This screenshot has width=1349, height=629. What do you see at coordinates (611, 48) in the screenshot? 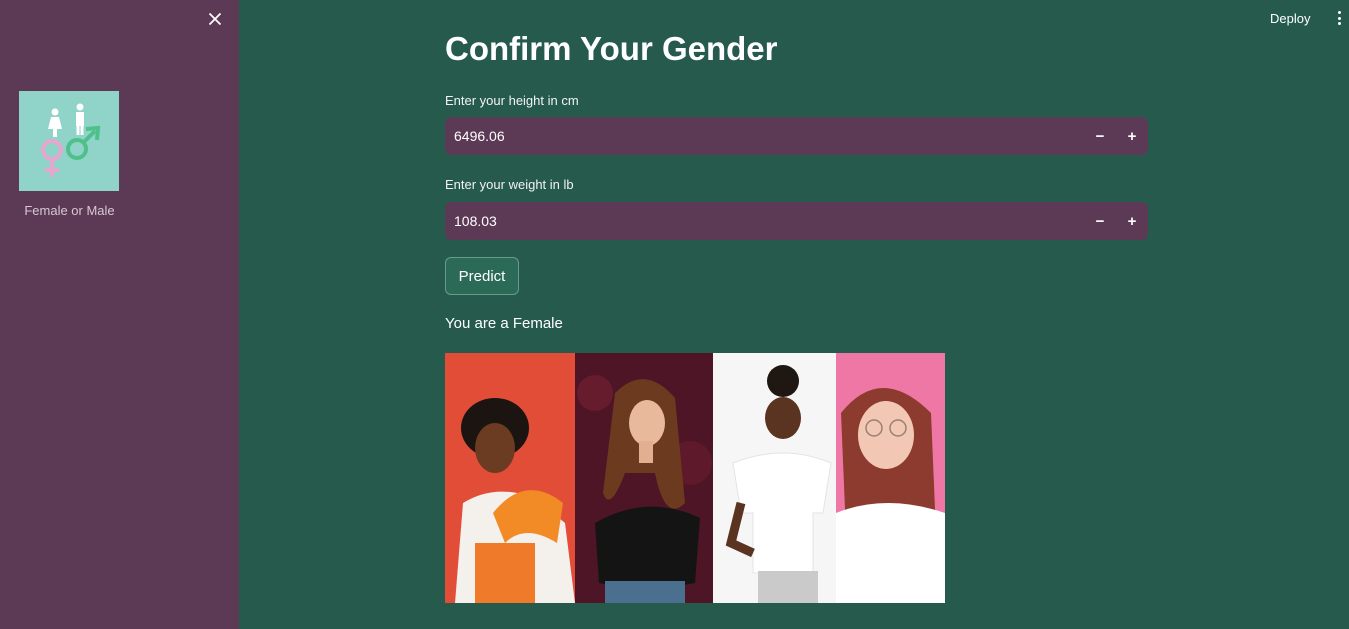
I see `page-title: Confirm Your Gender` at bounding box center [611, 48].